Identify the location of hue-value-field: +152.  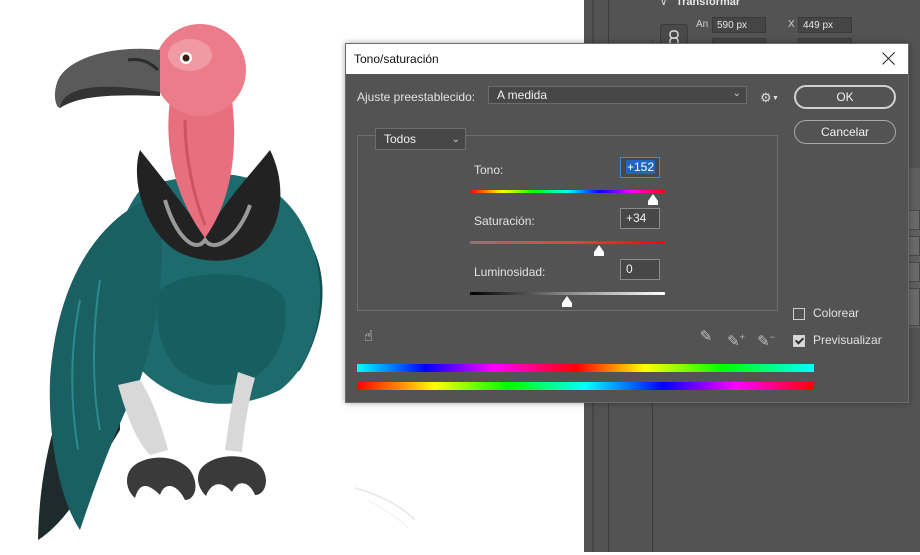
(640, 167).